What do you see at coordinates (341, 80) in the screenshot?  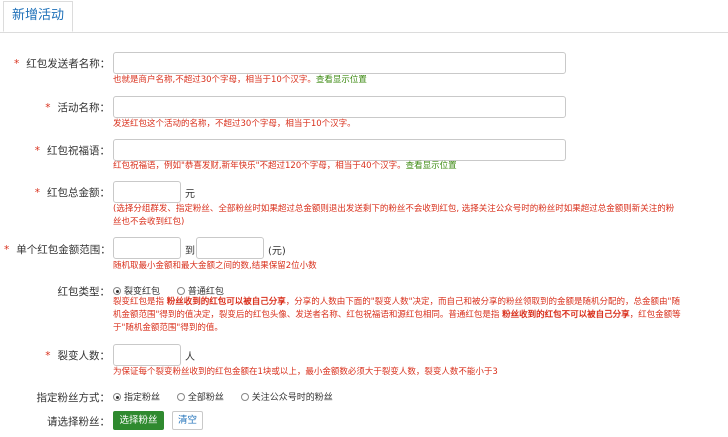 I see `sender-view-position-link: 查看显示位置` at bounding box center [341, 80].